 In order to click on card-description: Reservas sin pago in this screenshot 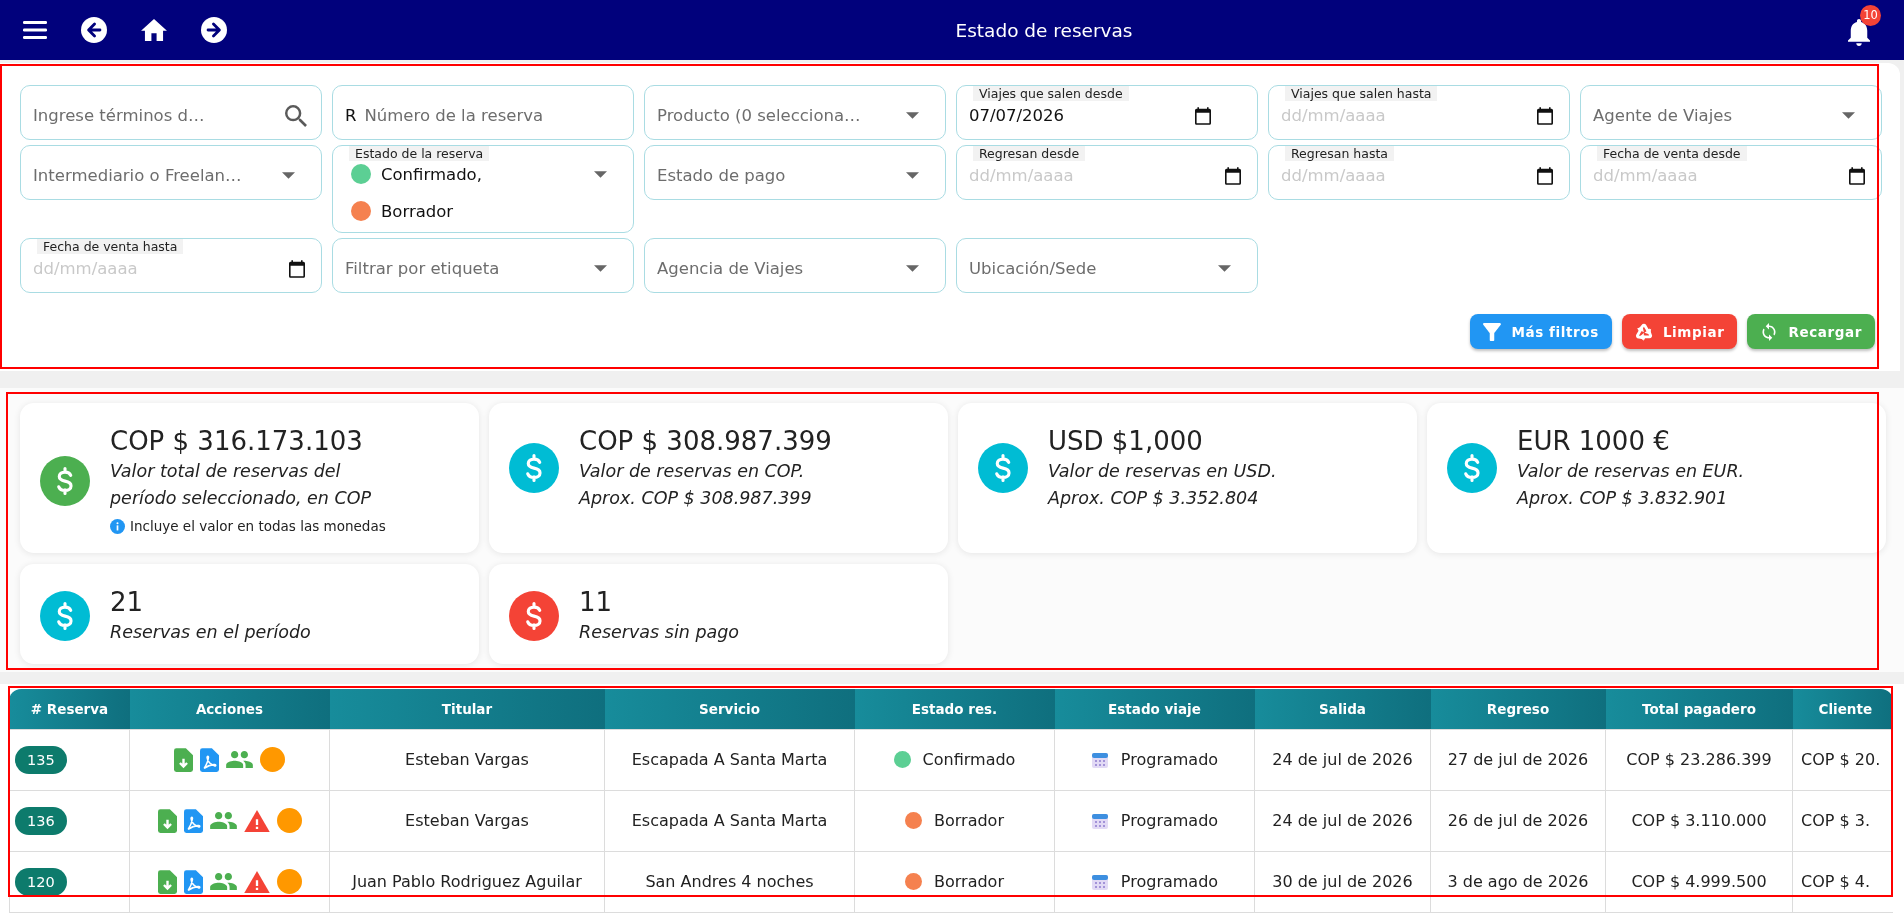, I will do `click(659, 632)`.